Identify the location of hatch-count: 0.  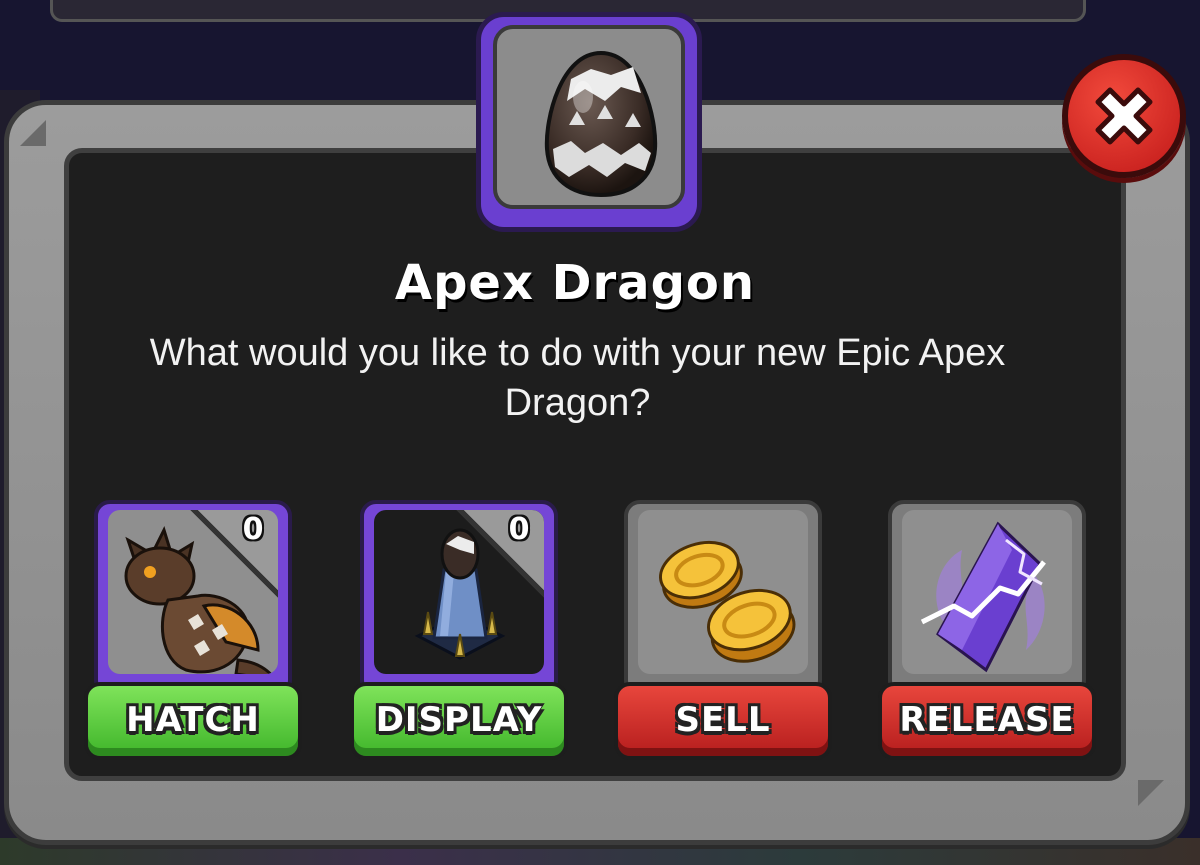
(253, 529).